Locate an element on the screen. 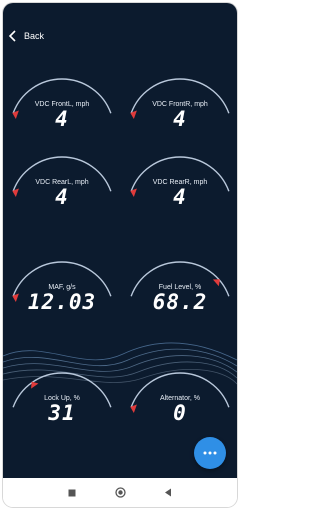 The height and width of the screenshot is (512, 320). gauge-value: 68.2 is located at coordinates (180, 302).